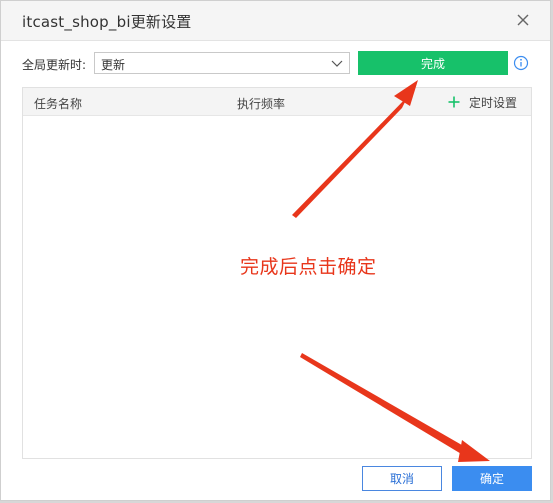 This screenshot has width=553, height=503. Describe the element at coordinates (58, 104) in the screenshot. I see `column-task-name: 任务名称` at that location.